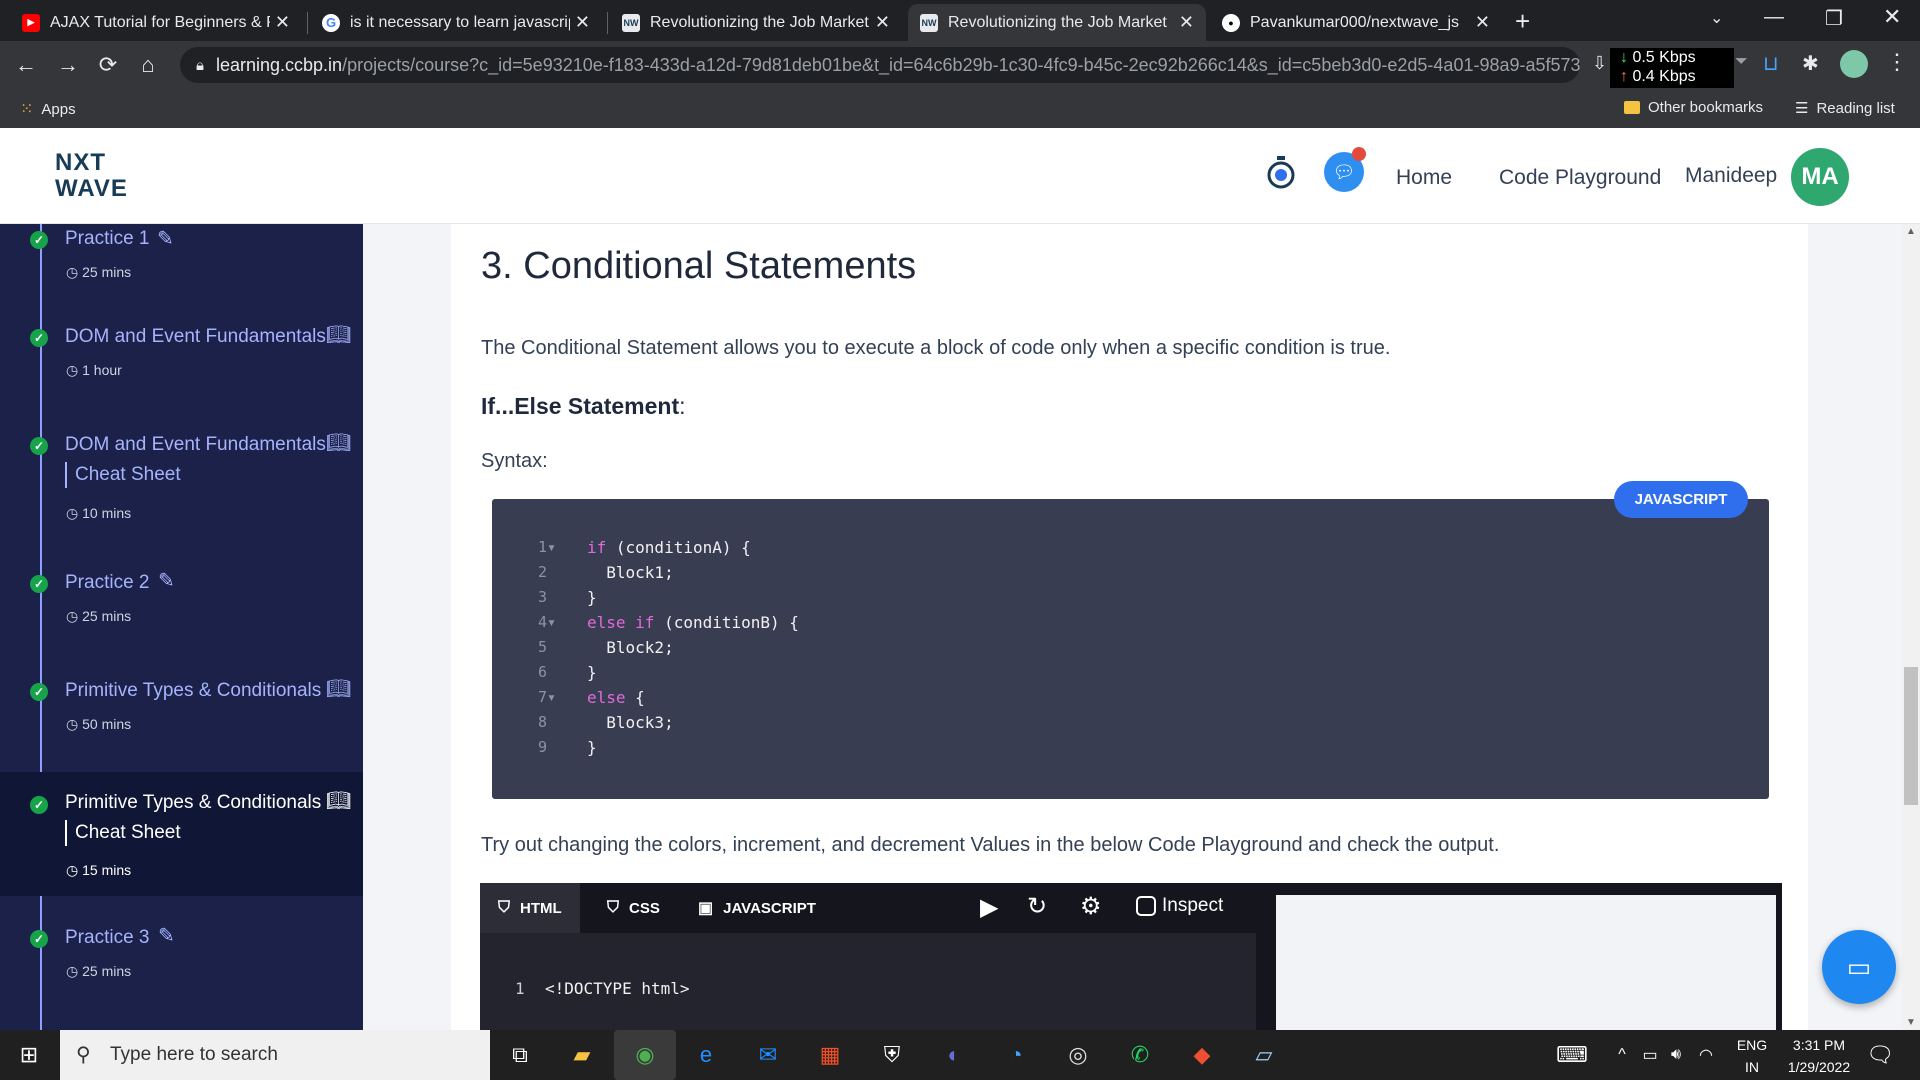 The height and width of the screenshot is (1080, 1920). What do you see at coordinates (757, 908) in the screenshot?
I see `tab-javascript: ▣ JAVASCRIPT` at bounding box center [757, 908].